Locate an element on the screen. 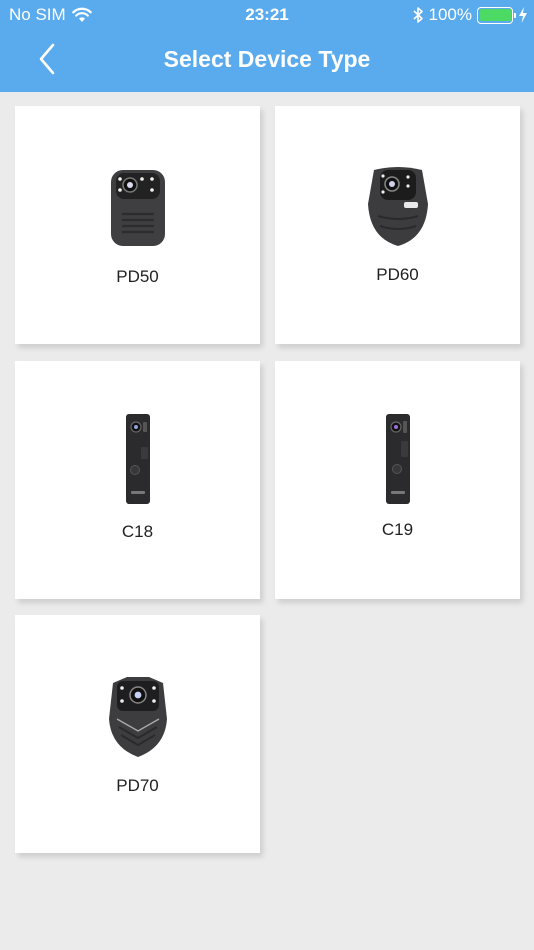  device-label: C18 is located at coordinates (137, 531).